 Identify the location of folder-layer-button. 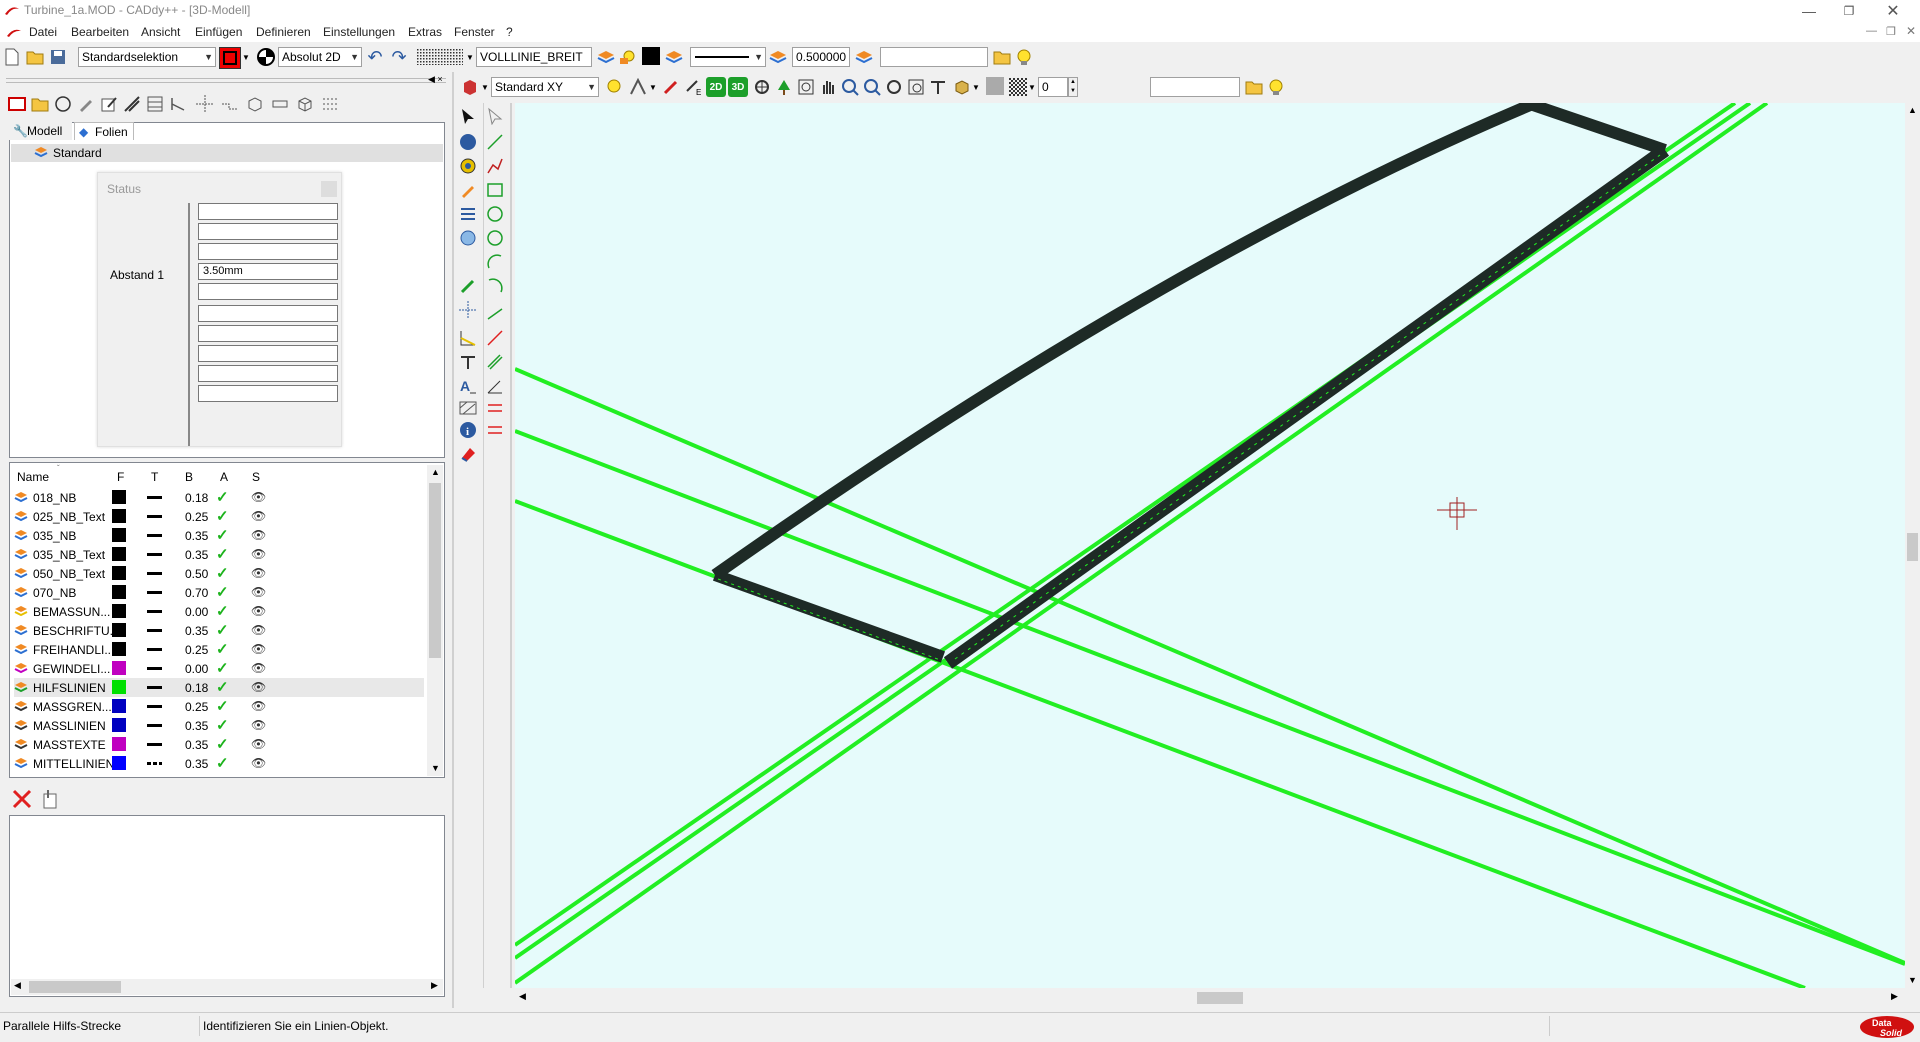
(1002, 57).